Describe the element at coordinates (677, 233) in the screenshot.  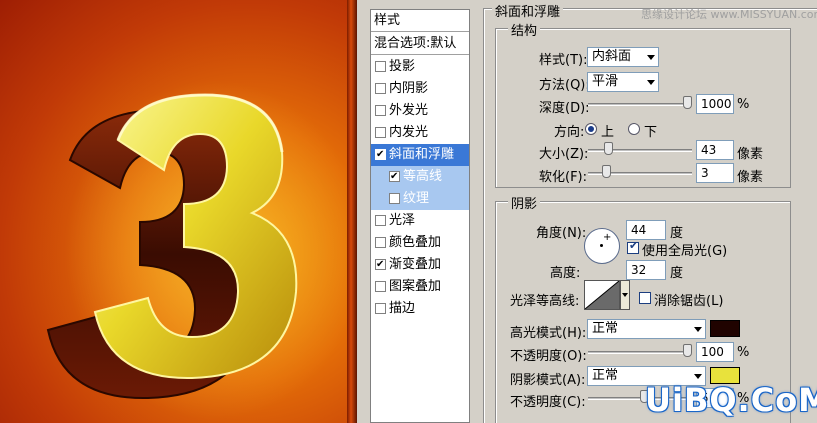
I see `angle-unit: 度` at that location.